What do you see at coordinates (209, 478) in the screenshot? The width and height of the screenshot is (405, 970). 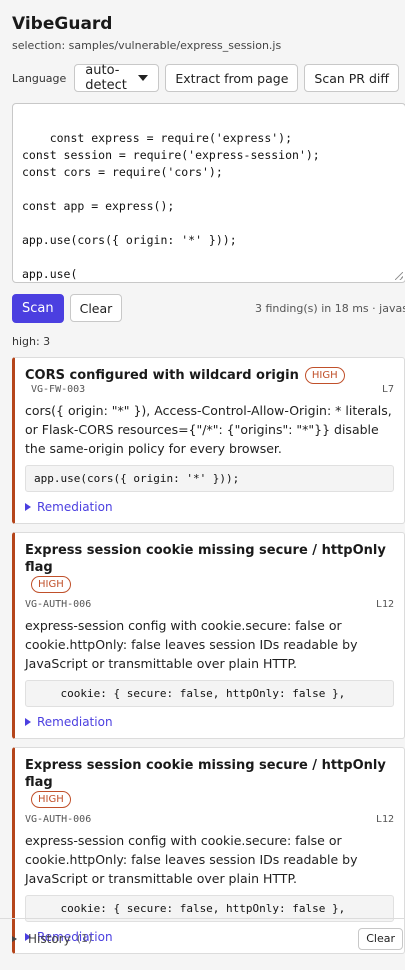 I see `code-snippet: app.use(cors({ origin: '*' }));` at bounding box center [209, 478].